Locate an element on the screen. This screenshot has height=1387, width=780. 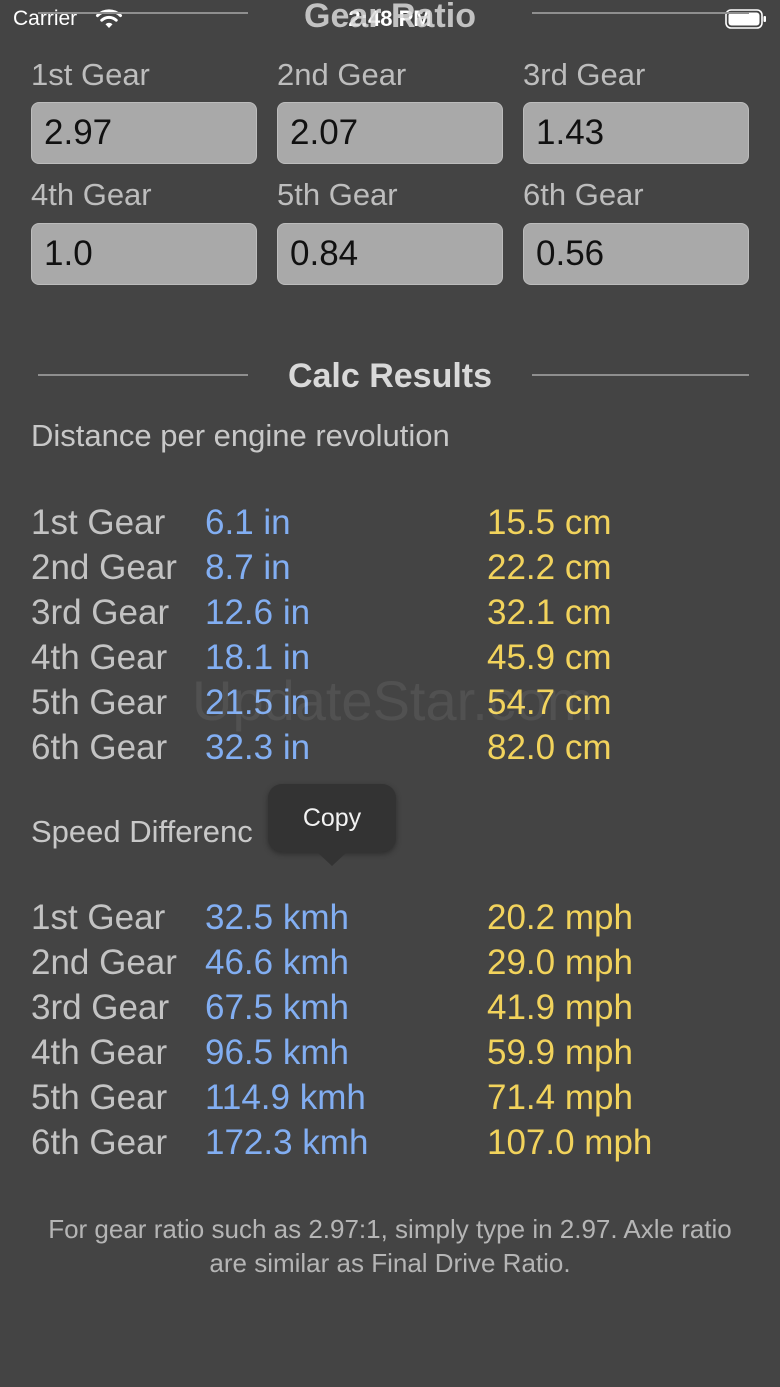
gear-label-4: 4th Gear is located at coordinates (91, 194).